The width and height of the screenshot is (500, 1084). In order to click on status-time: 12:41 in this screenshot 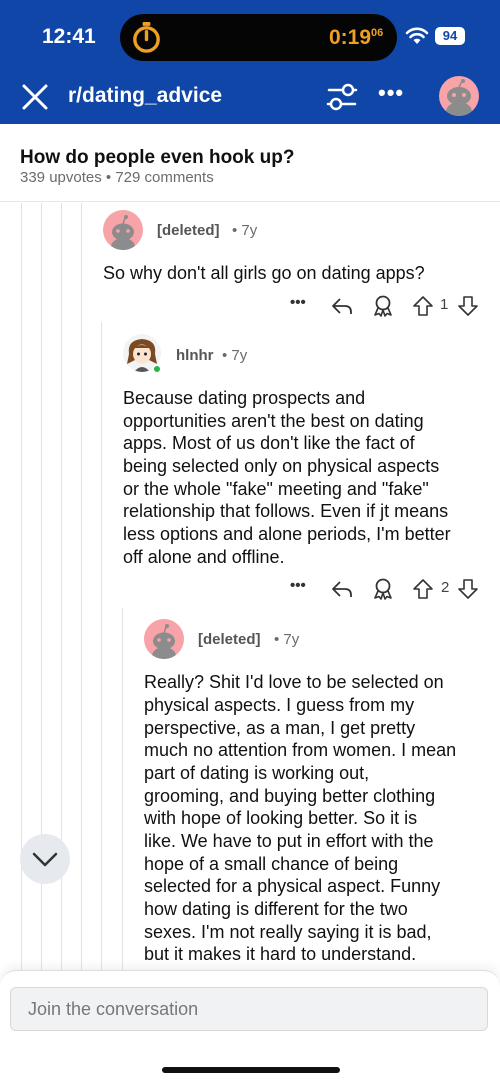, I will do `click(69, 36)`.